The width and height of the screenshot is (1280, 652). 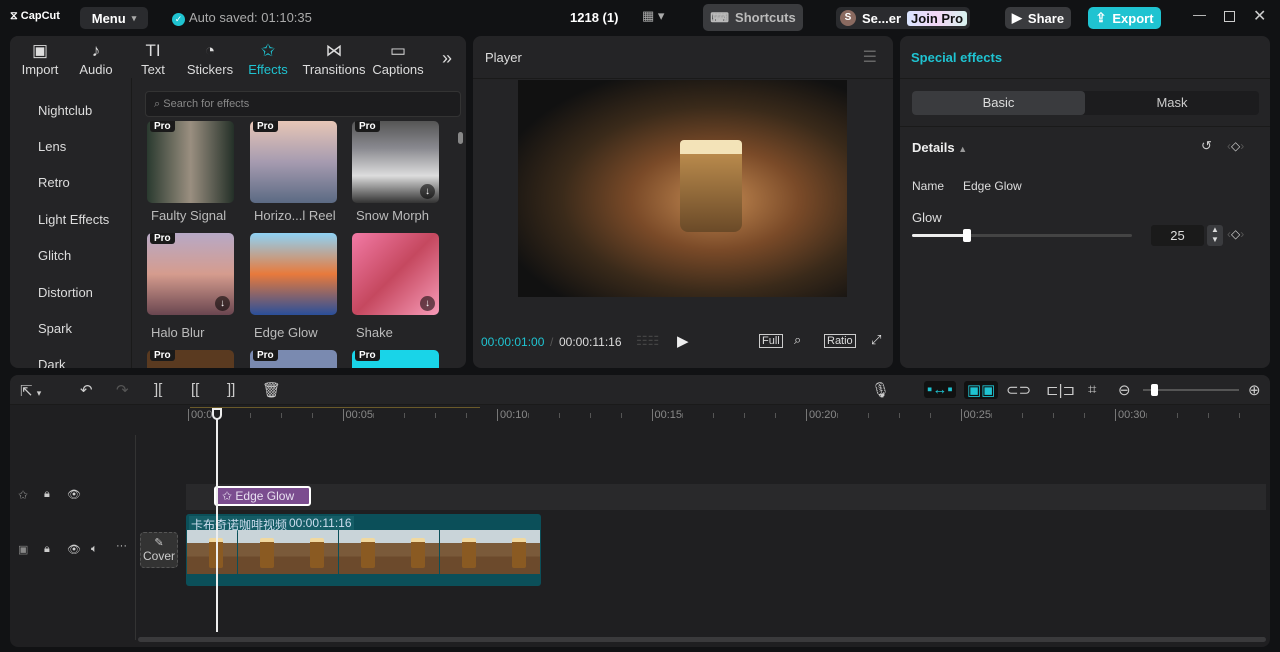 I want to click on trim-right-icon: ]], so click(x=231, y=389).